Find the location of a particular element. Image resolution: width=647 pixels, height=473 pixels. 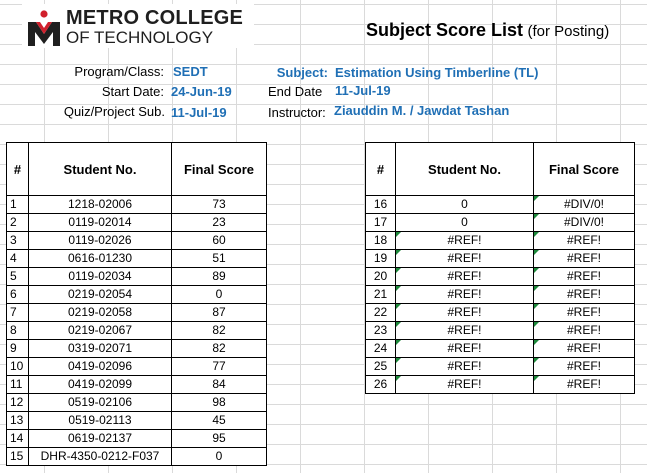

quiz-label: Quiz/Project Sub. is located at coordinates (114, 111).